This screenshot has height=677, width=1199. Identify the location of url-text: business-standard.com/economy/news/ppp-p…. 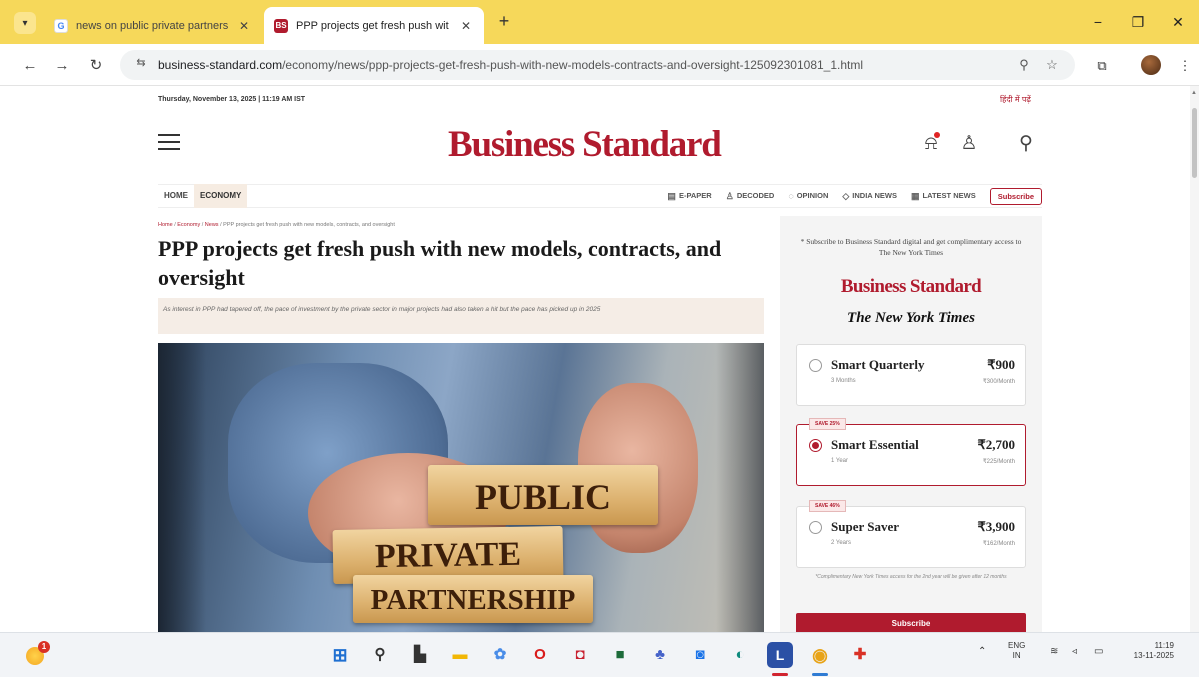
(582, 65).